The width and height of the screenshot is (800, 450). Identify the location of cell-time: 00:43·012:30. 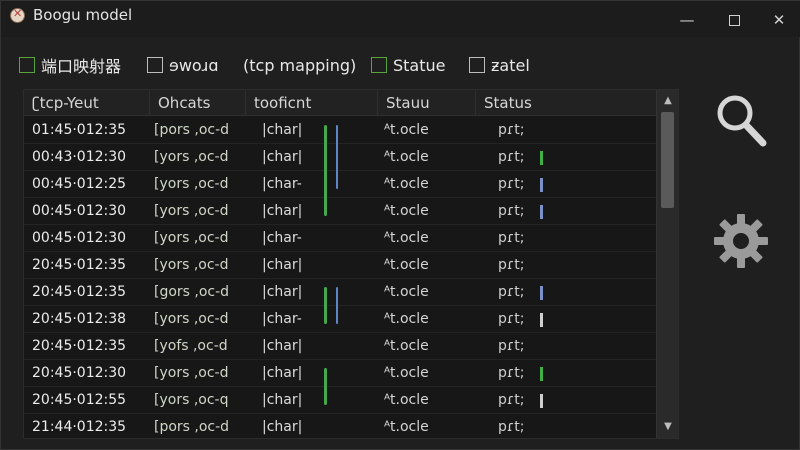
(79, 157).